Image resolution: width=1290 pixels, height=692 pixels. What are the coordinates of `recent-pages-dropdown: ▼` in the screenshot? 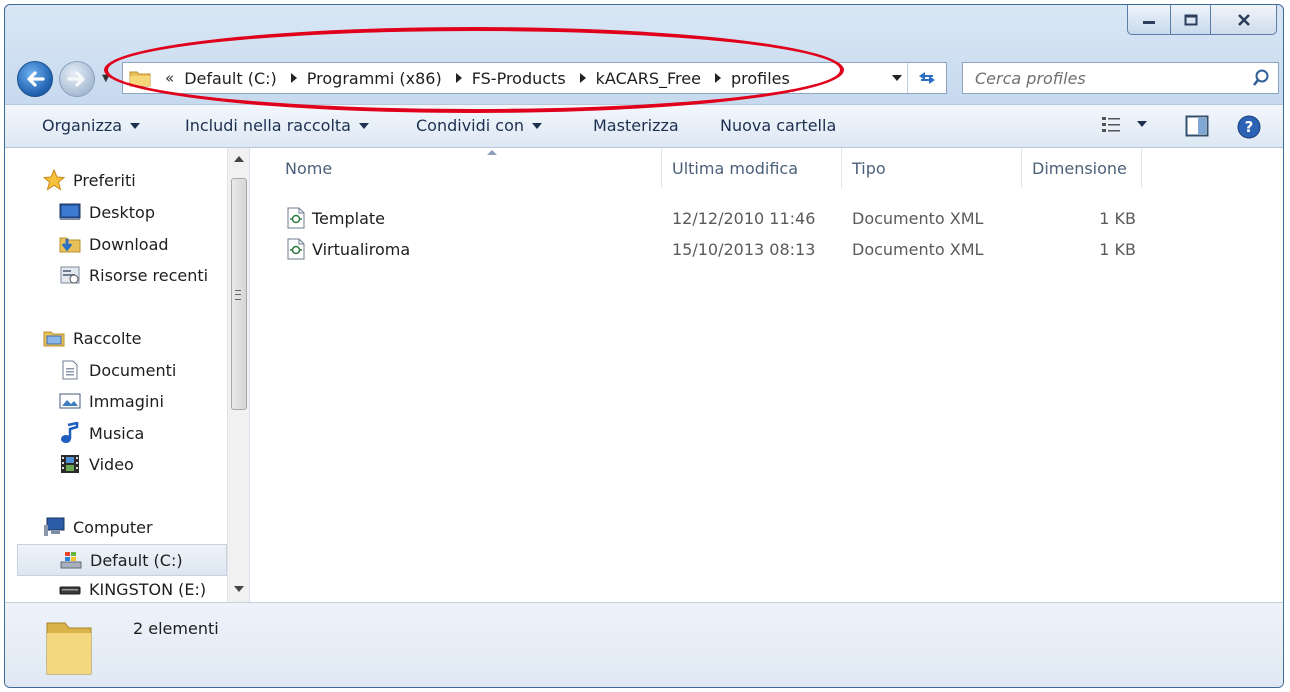 It's located at (106, 78).